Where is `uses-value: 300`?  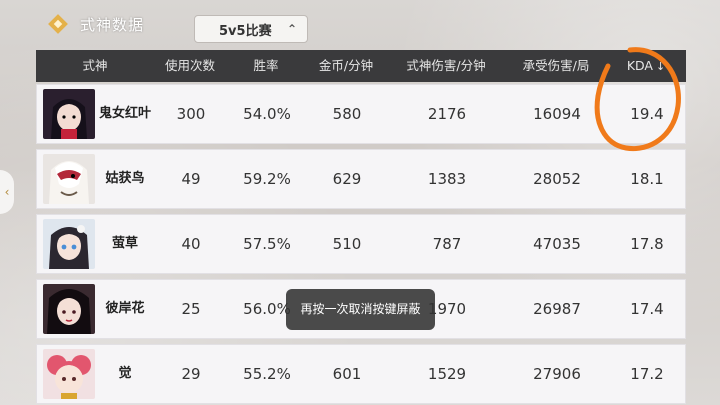
uses-value: 300 is located at coordinates (191, 114).